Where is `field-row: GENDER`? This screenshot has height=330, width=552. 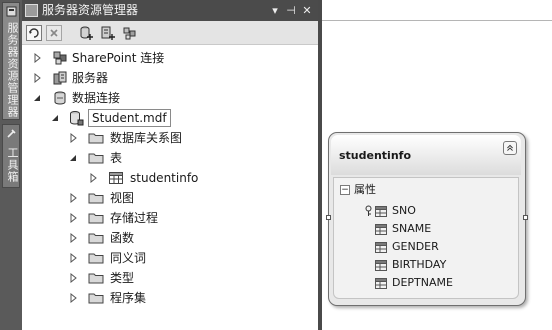 field-row: GENDER is located at coordinates (424, 247).